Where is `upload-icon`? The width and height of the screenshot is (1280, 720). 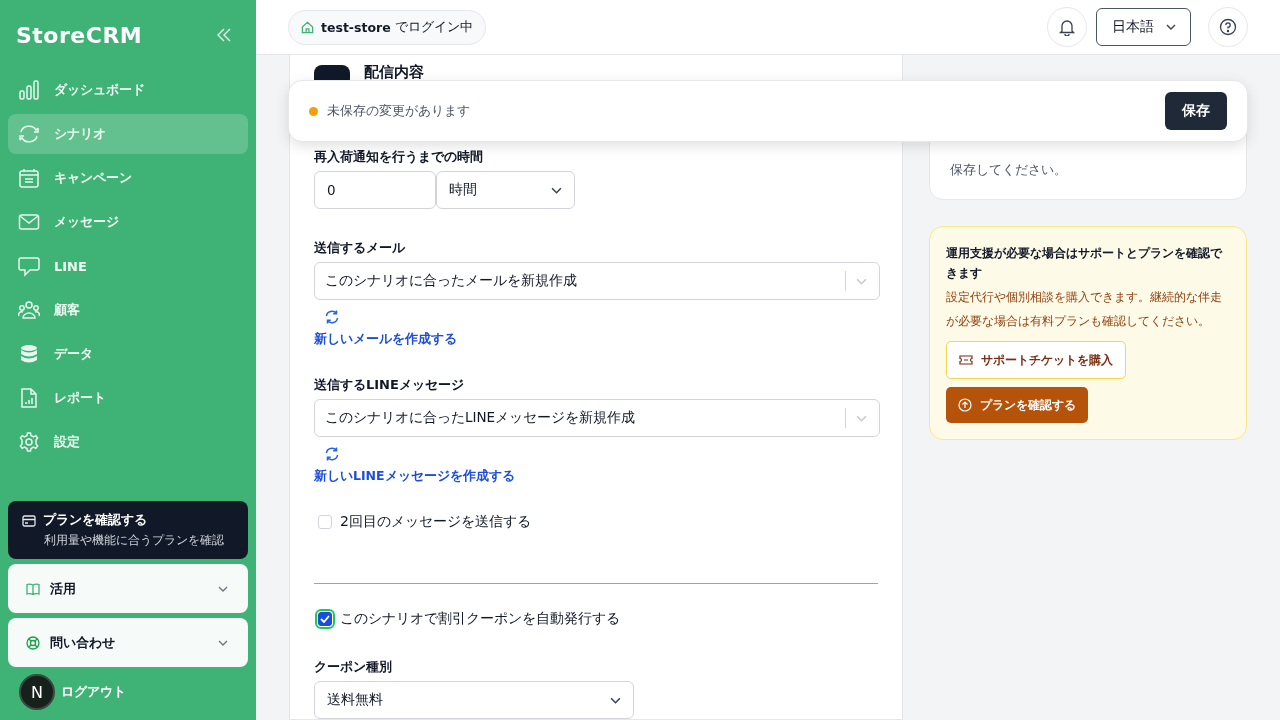
upload-icon is located at coordinates (965, 405).